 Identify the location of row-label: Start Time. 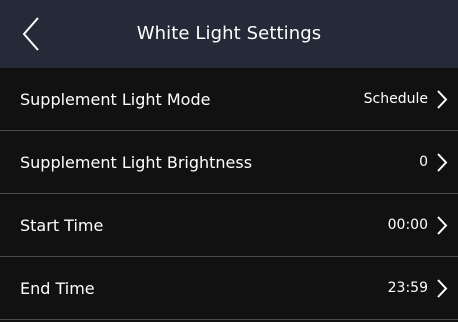
(62, 225).